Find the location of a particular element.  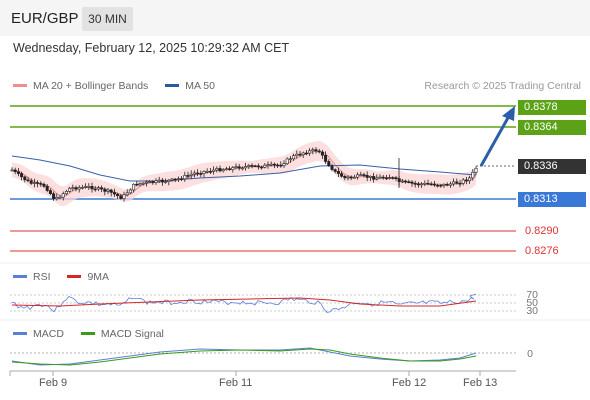

resistance-2-label: 0.8378 is located at coordinates (552, 107).